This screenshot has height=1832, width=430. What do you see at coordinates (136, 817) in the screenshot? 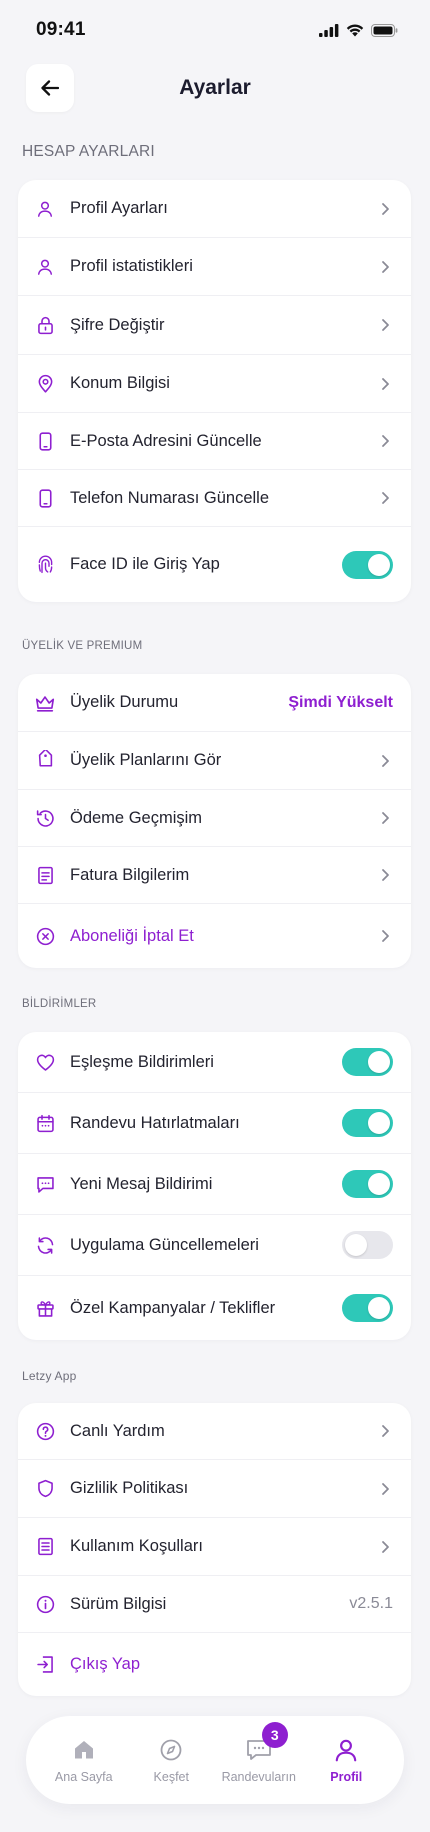
I see `row-label: Ödeme Geçmişim` at bounding box center [136, 817].